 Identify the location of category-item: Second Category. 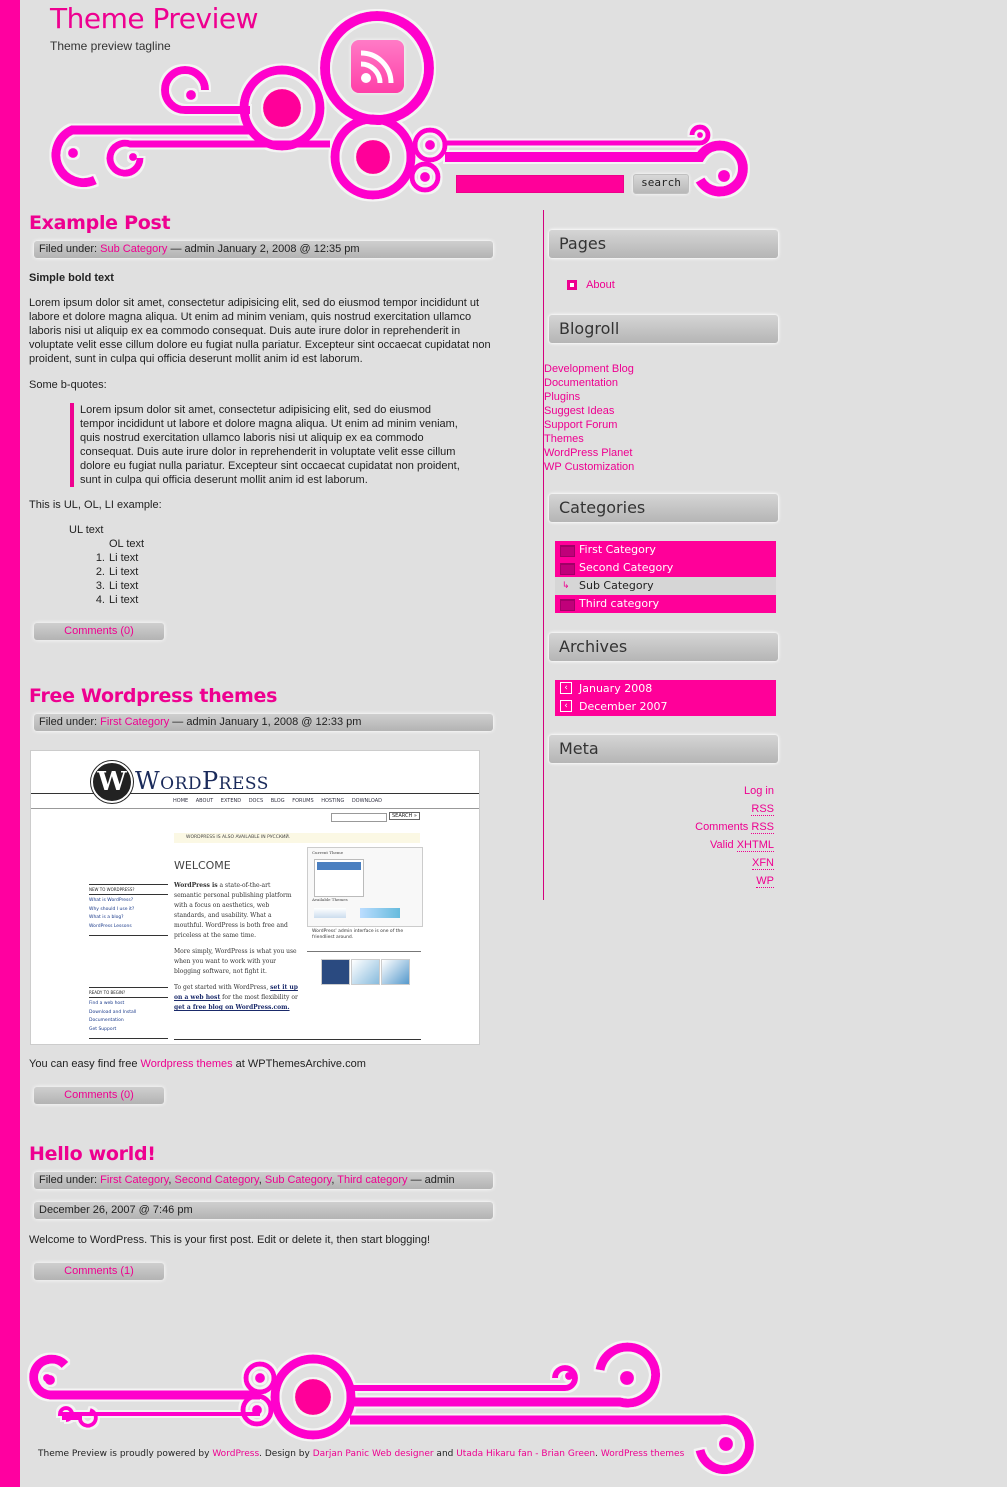
(665, 568).